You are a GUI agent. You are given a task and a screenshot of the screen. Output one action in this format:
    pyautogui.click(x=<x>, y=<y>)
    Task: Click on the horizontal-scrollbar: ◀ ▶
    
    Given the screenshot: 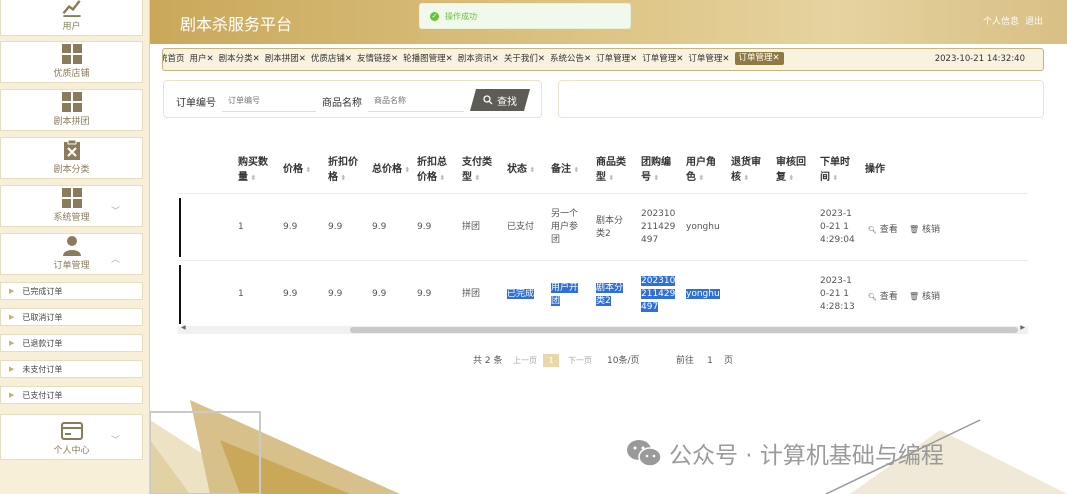 What is the action you would take?
    pyautogui.click(x=603, y=329)
    